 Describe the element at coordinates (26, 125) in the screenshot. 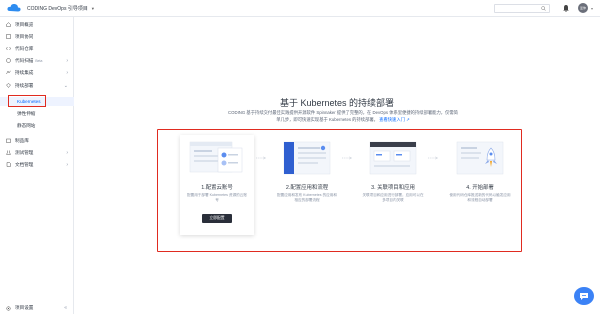

I see `sidebar-item-label: 静态网站` at that location.